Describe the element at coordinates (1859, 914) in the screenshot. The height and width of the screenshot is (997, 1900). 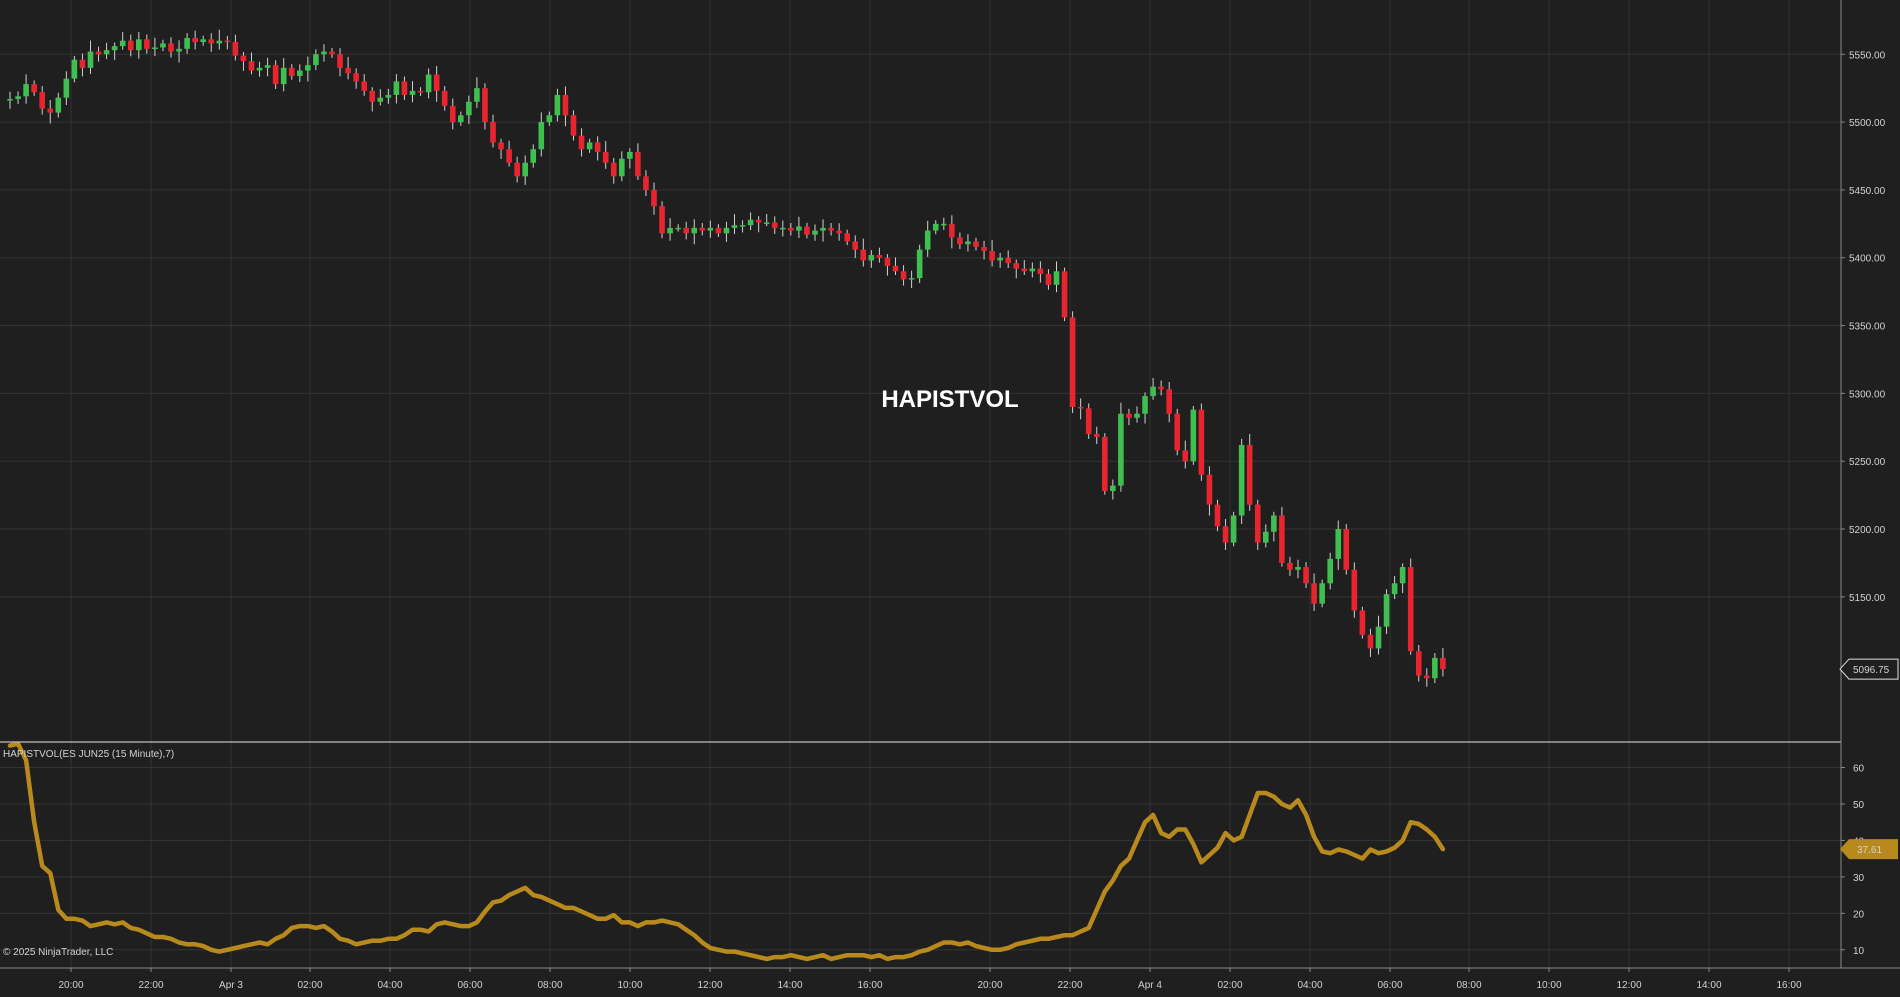
I see `indicator-tick-label: 20` at that location.